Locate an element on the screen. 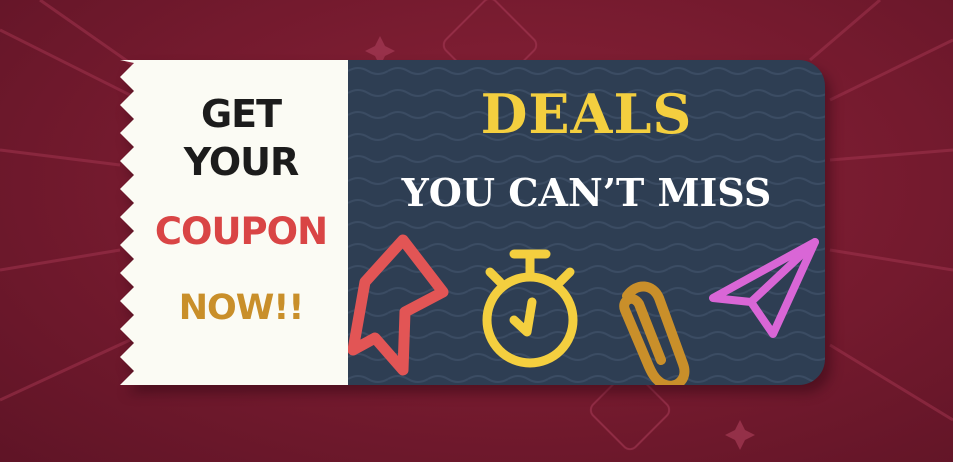 The height and width of the screenshot is (462, 953). stub-line-get: GET is located at coordinates (241, 114).